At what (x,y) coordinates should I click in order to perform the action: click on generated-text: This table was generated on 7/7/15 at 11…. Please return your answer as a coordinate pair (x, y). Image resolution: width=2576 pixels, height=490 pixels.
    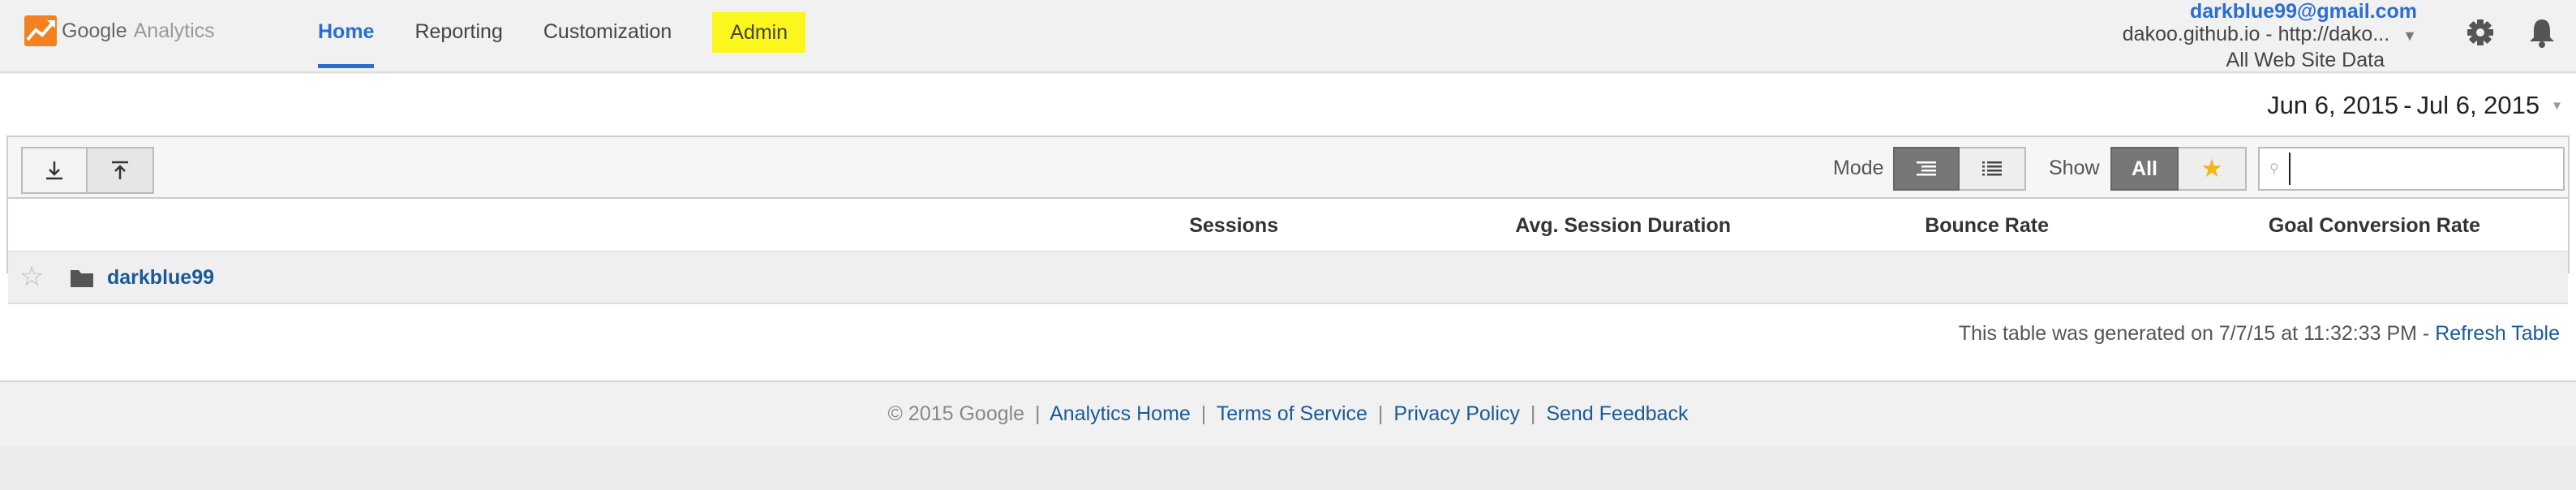
    Looking at the image, I should click on (2197, 333).